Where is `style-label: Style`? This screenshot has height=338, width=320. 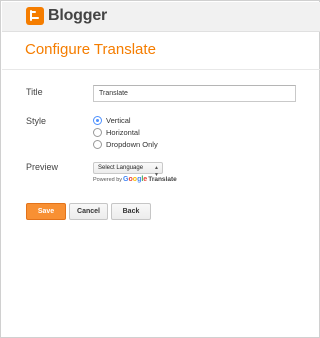
style-label: Style is located at coordinates (36, 121).